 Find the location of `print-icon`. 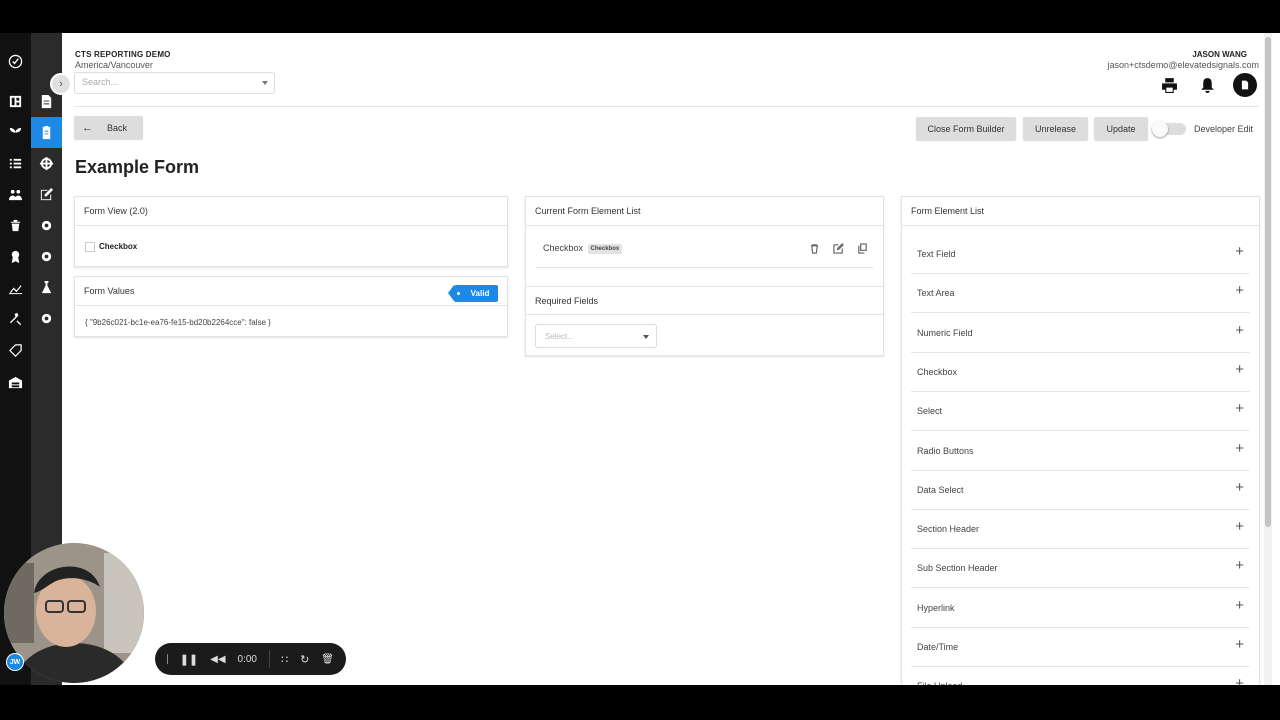

print-icon is located at coordinates (1169, 85).